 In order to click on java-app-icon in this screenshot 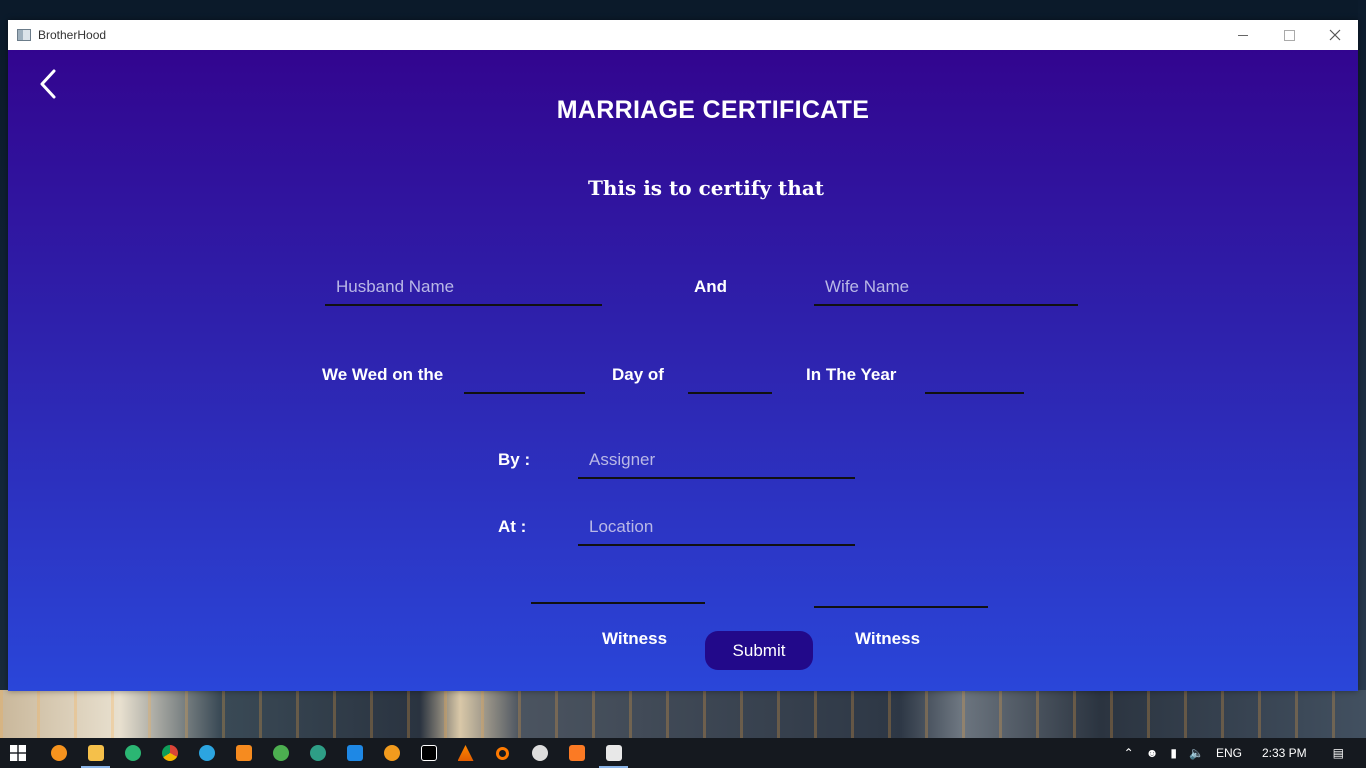, I will do `click(613, 753)`.